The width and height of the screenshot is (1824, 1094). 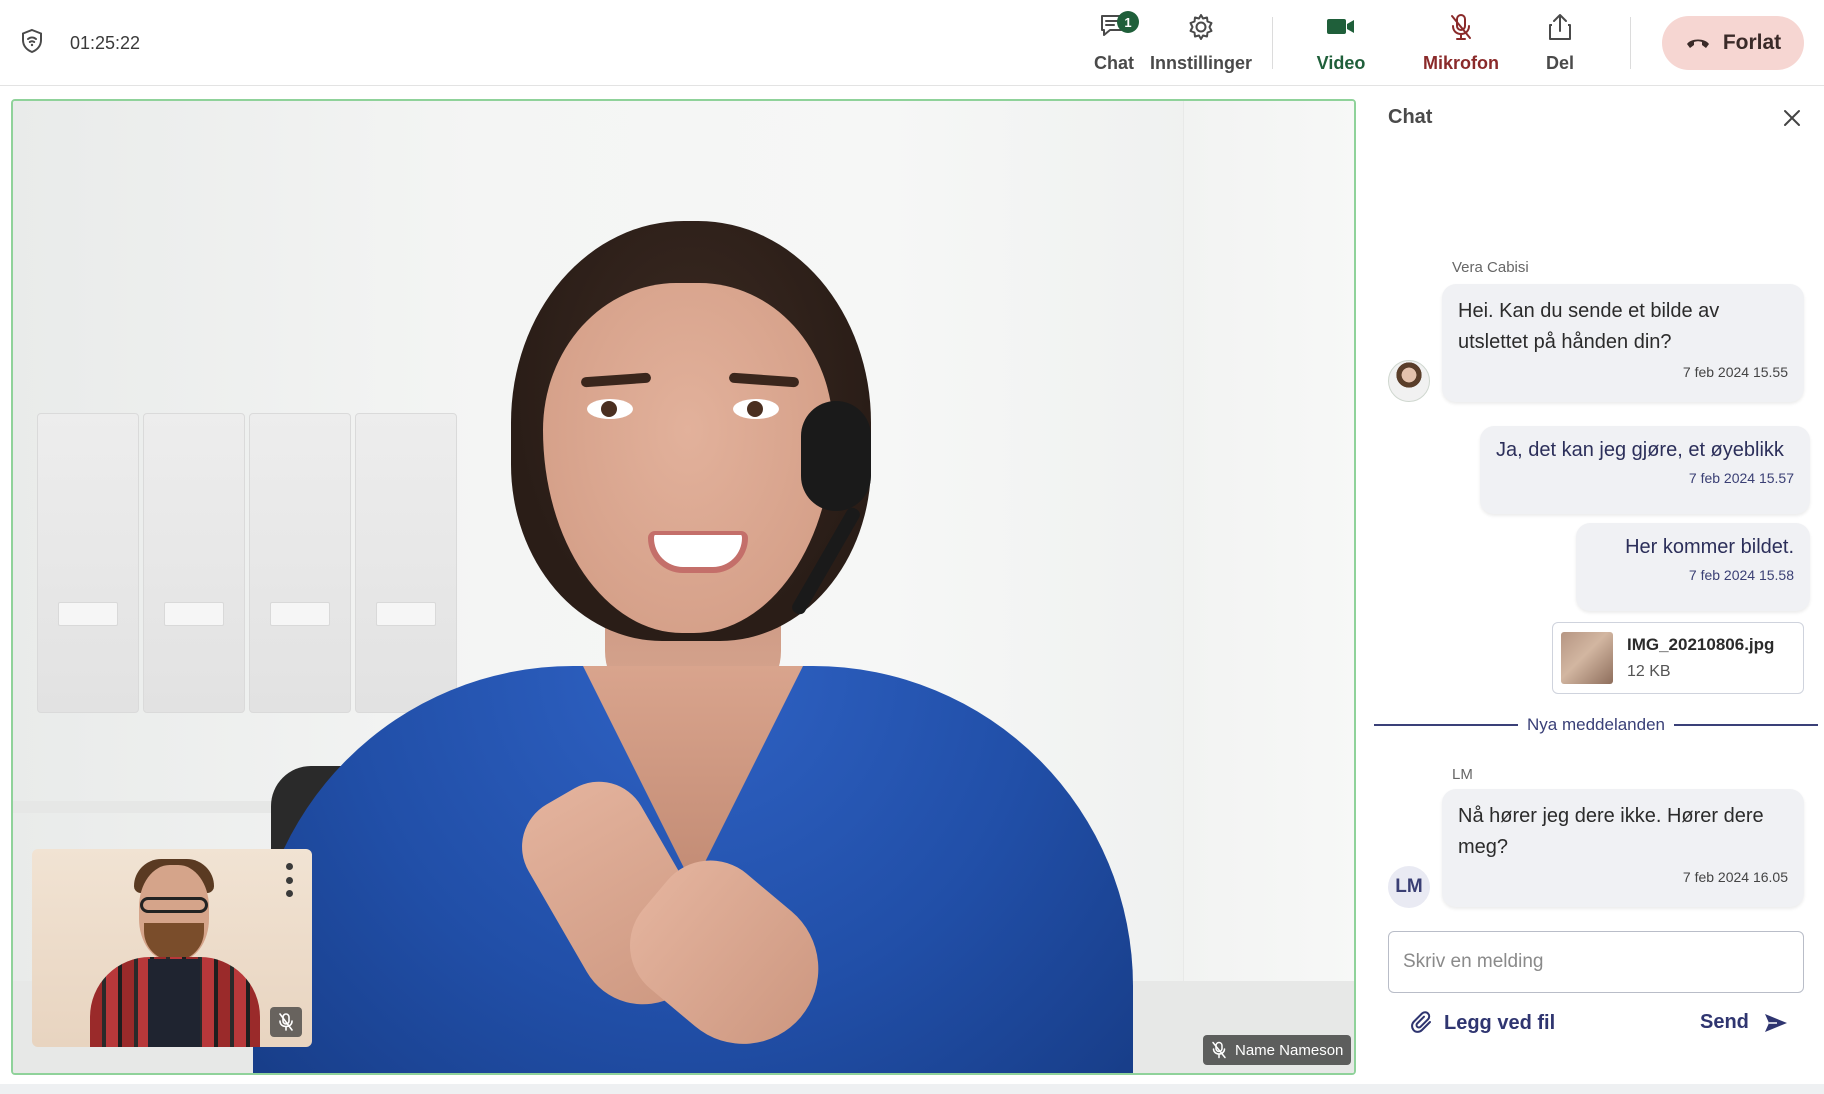 I want to click on message-text: Nå hører jeg dere ikke. Hører dere meg?, so click(x=1611, y=831).